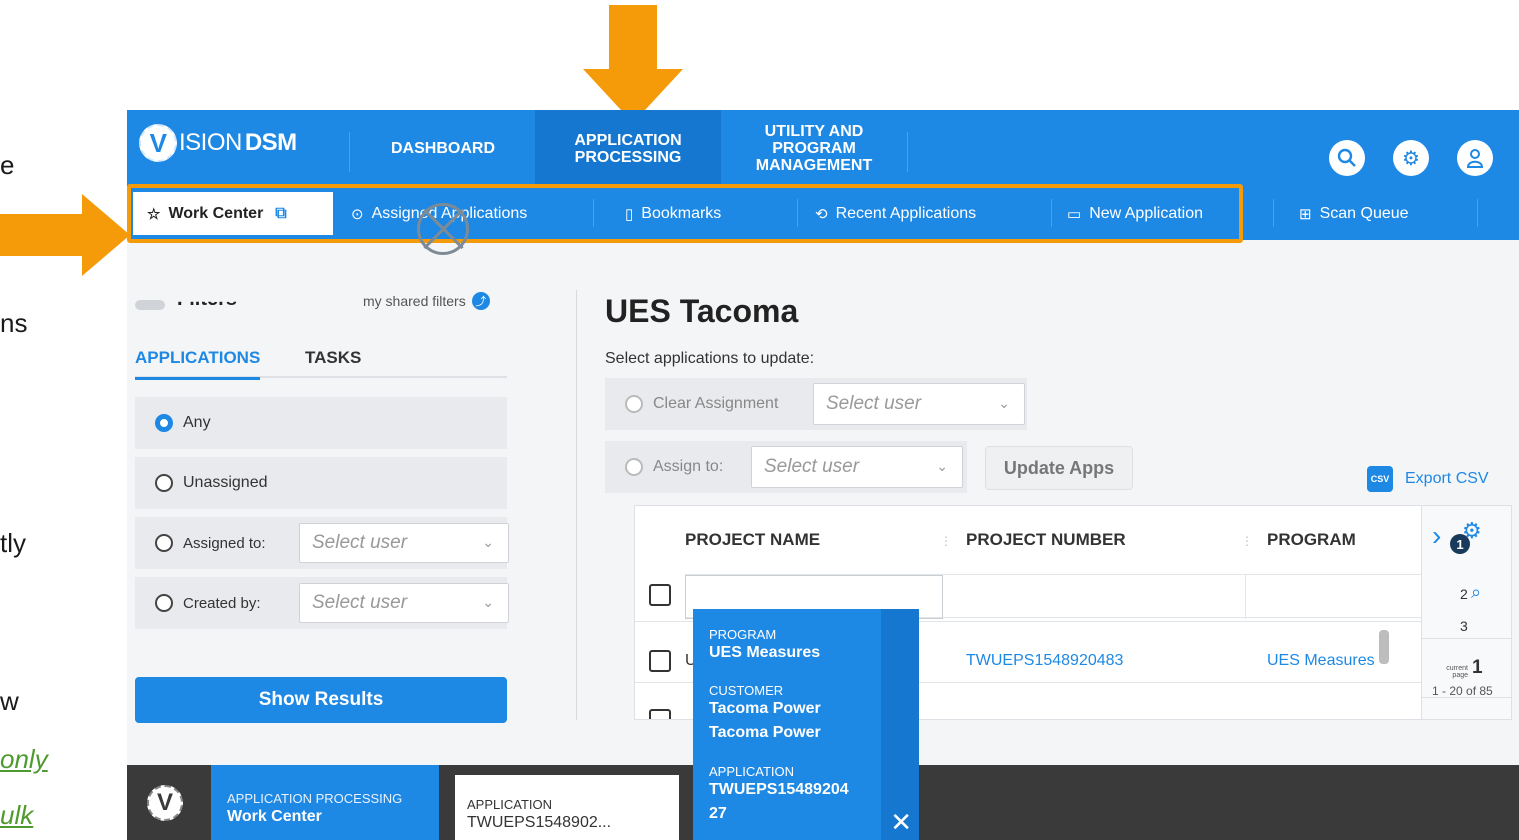 The width and height of the screenshot is (1519, 840). Describe the element at coordinates (443, 148) in the screenshot. I see `nav-dashboard: DASHBOARD` at that location.